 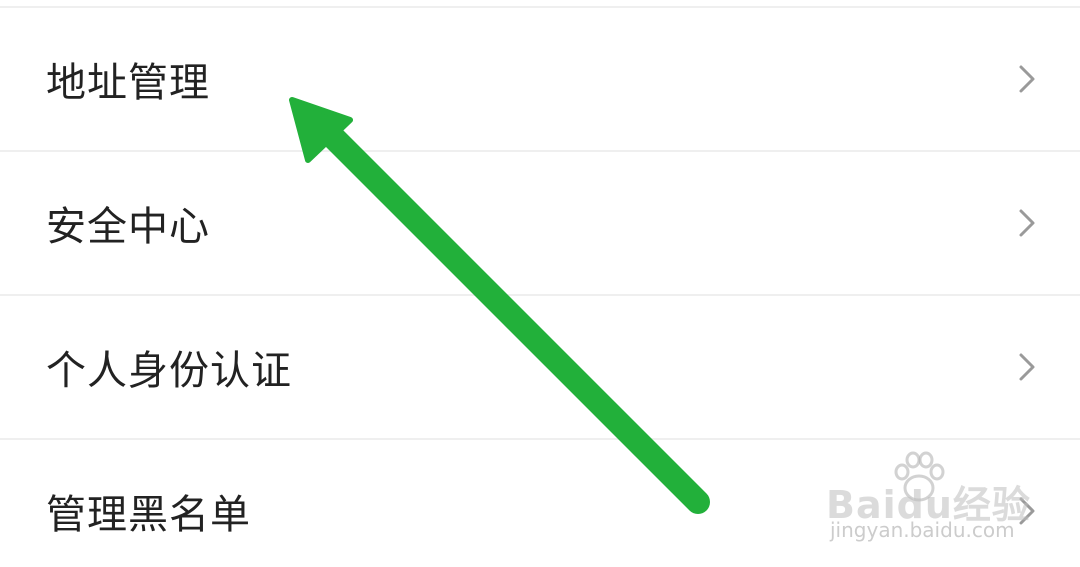 What do you see at coordinates (148, 515) in the screenshot?
I see `menu-item-label: 管理黑名单` at bounding box center [148, 515].